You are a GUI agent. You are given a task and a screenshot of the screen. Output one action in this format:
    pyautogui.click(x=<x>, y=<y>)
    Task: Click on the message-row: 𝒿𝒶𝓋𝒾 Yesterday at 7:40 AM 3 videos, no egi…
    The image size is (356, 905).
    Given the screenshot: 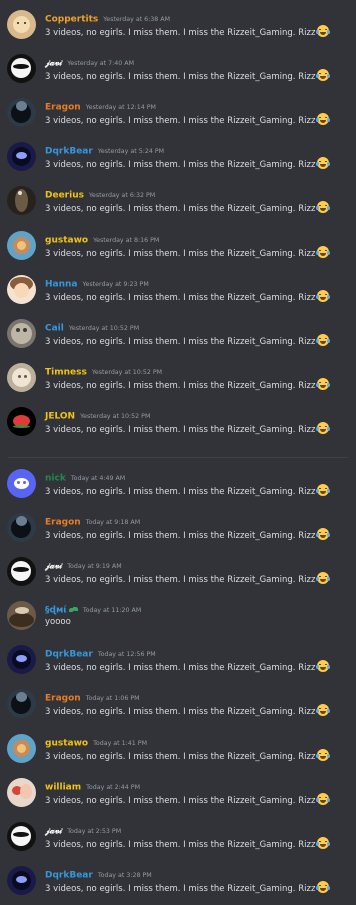 What is the action you would take?
    pyautogui.click(x=178, y=73)
    